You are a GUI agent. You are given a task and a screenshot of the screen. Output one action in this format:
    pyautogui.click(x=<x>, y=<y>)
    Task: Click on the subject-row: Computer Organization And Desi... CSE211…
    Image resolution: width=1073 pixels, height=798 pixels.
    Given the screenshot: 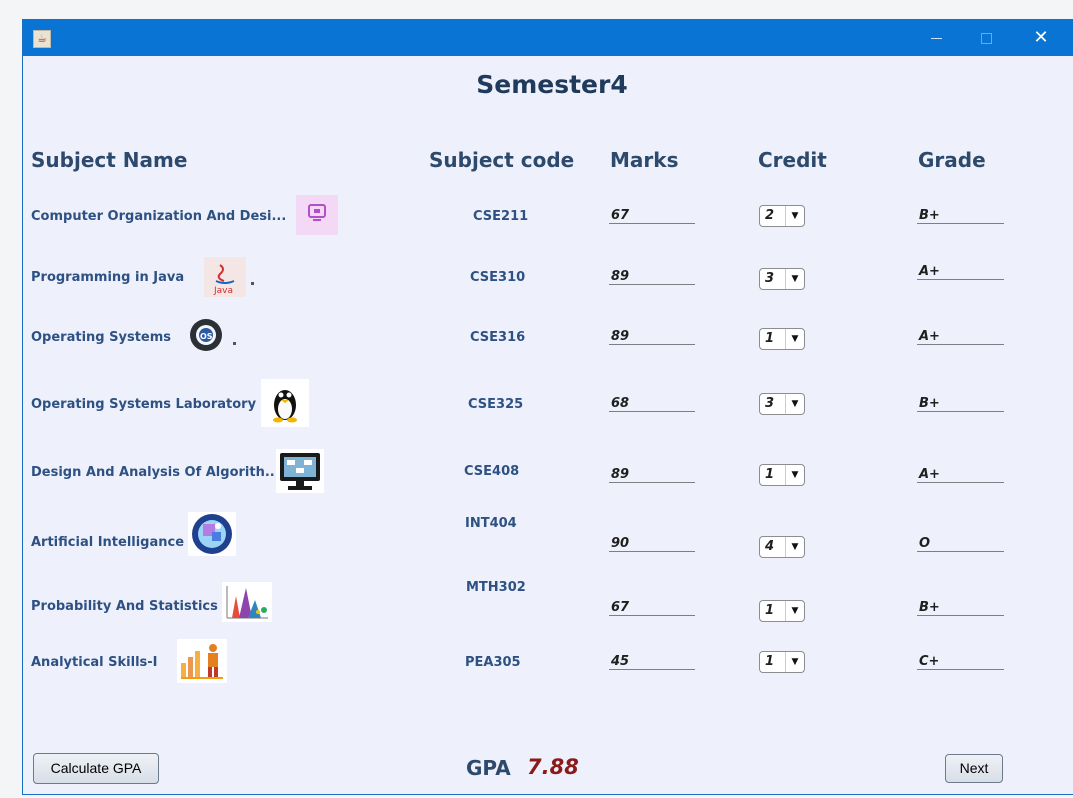 What is the action you would take?
    pyautogui.click(x=548, y=215)
    